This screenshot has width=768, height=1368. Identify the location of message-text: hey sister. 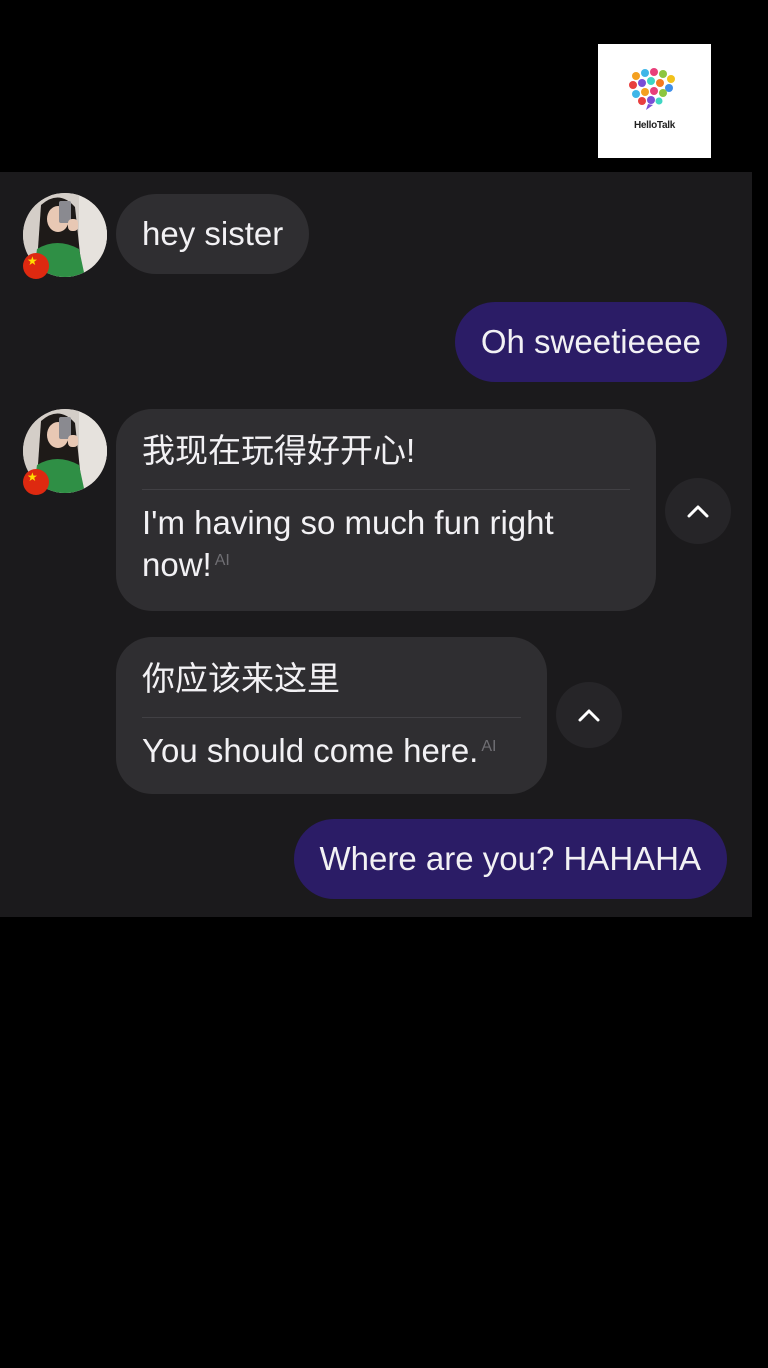
(213, 233).